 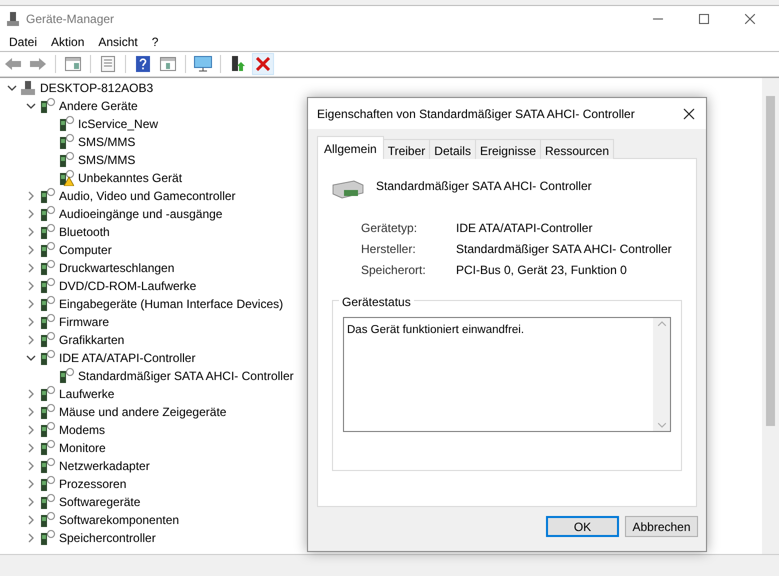 What do you see at coordinates (108, 64) in the screenshot?
I see `document-icon` at bounding box center [108, 64].